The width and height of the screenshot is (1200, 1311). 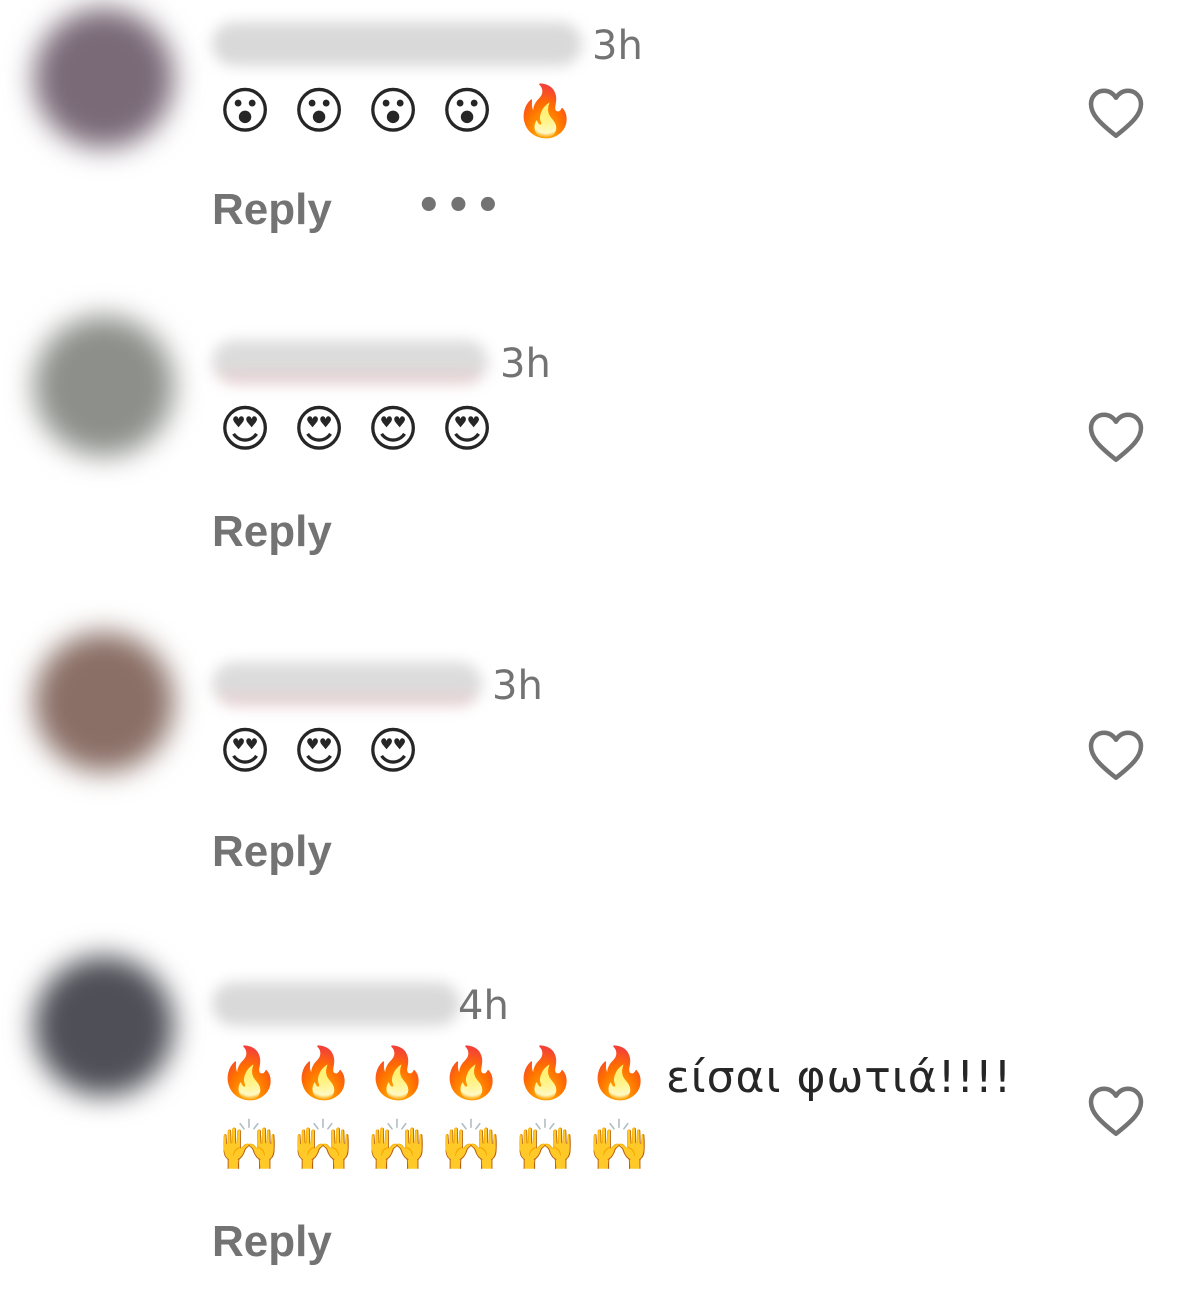 I want to click on comment-emoji-row: 😮 😮 😮 😮 🔥, so click(x=397, y=111).